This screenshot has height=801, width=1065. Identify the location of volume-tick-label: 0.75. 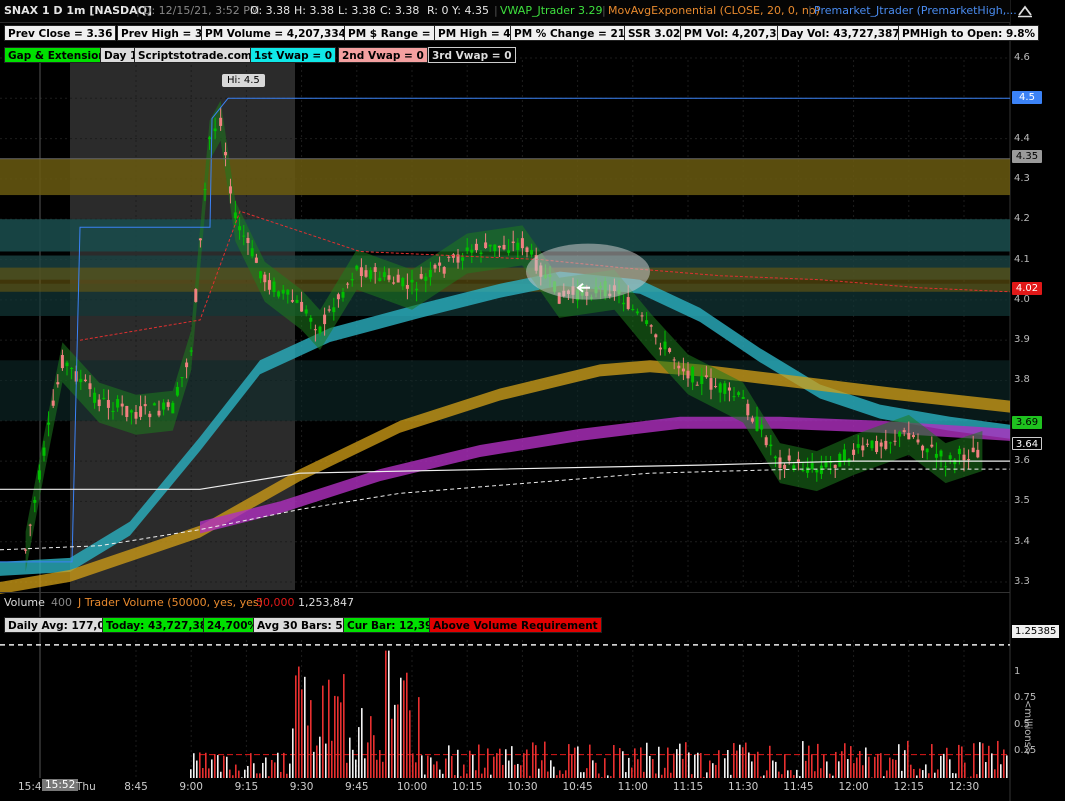
(1025, 698).